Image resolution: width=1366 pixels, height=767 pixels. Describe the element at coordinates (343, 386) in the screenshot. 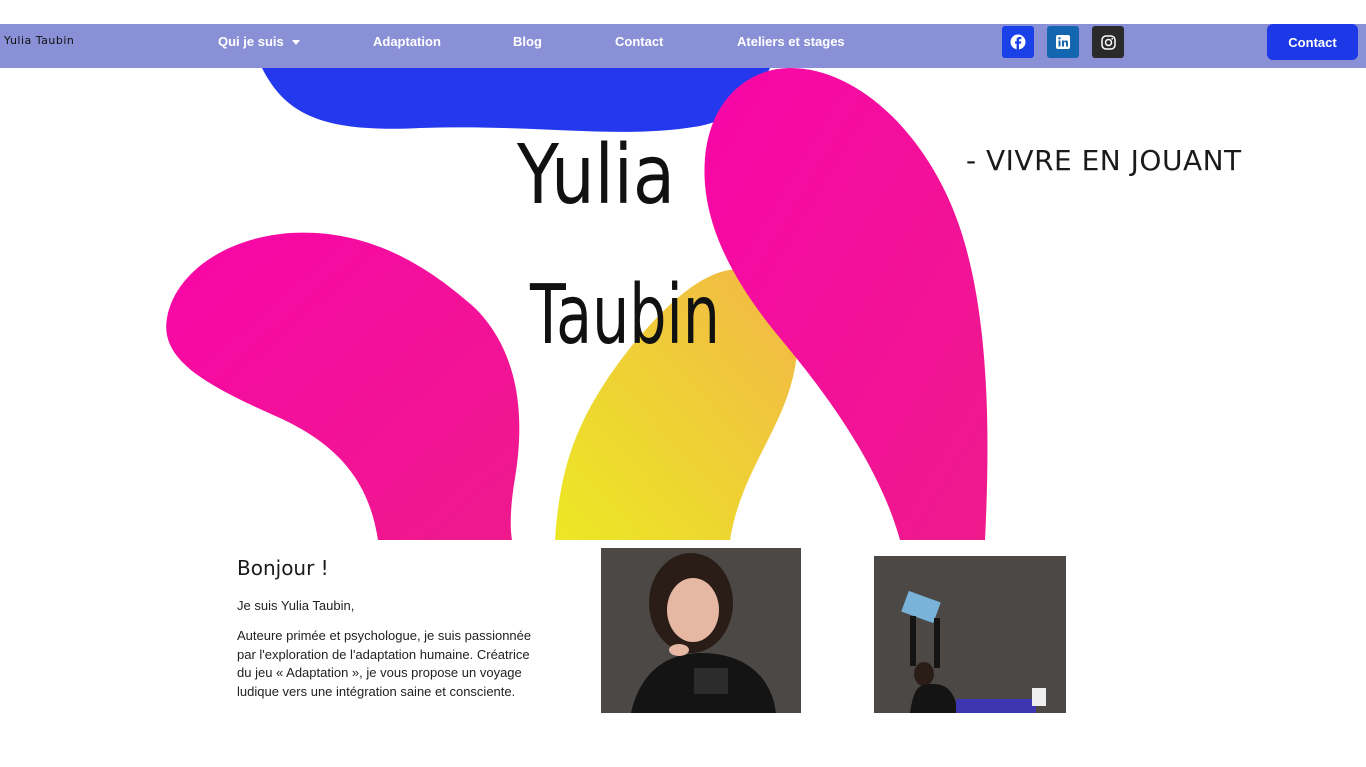

I see `pink-blob-left` at that location.